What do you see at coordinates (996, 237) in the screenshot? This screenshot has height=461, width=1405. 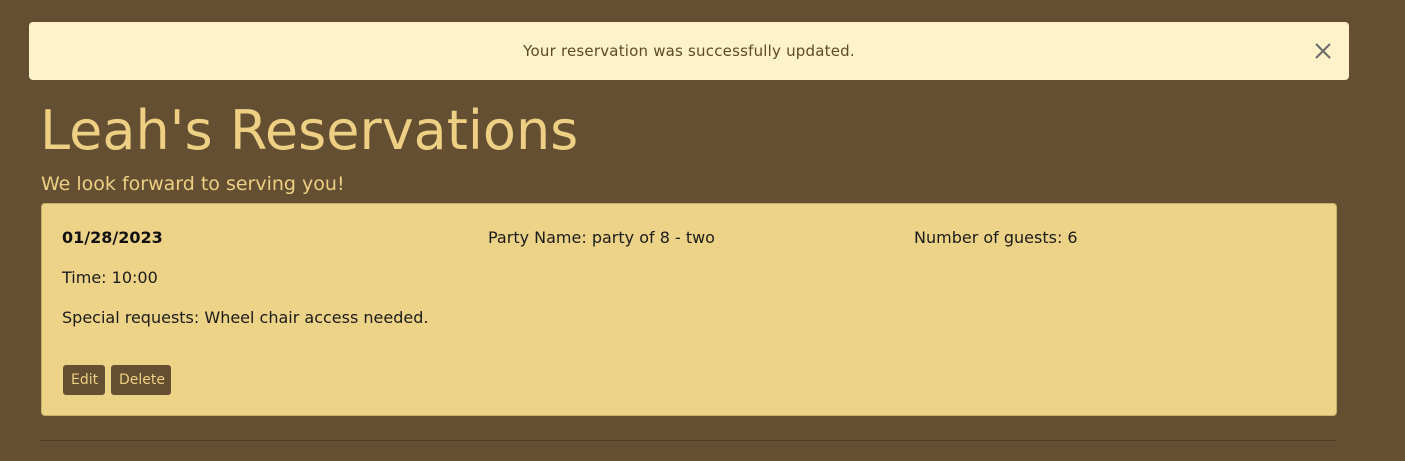 I see `number-of-guests: Number of guests: 6` at bounding box center [996, 237].